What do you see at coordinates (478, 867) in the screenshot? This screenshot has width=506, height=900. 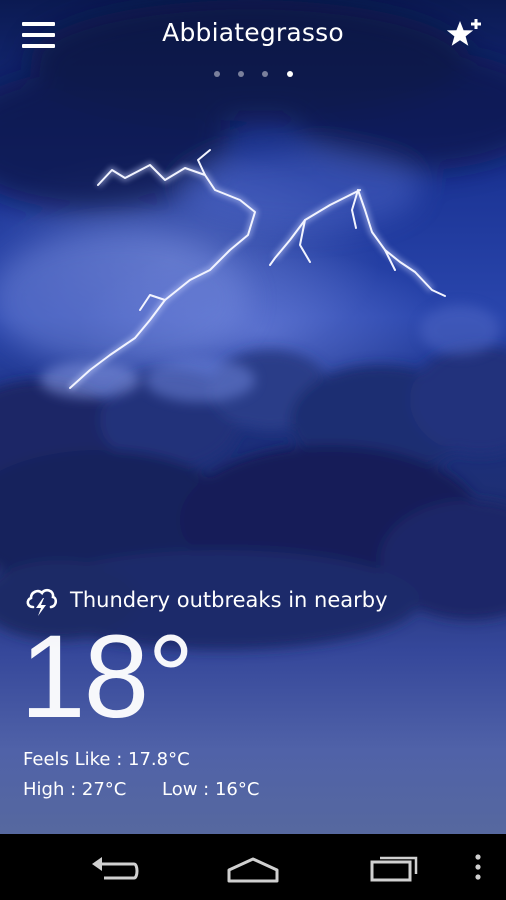 I see `overflow-menu-icon` at bounding box center [478, 867].